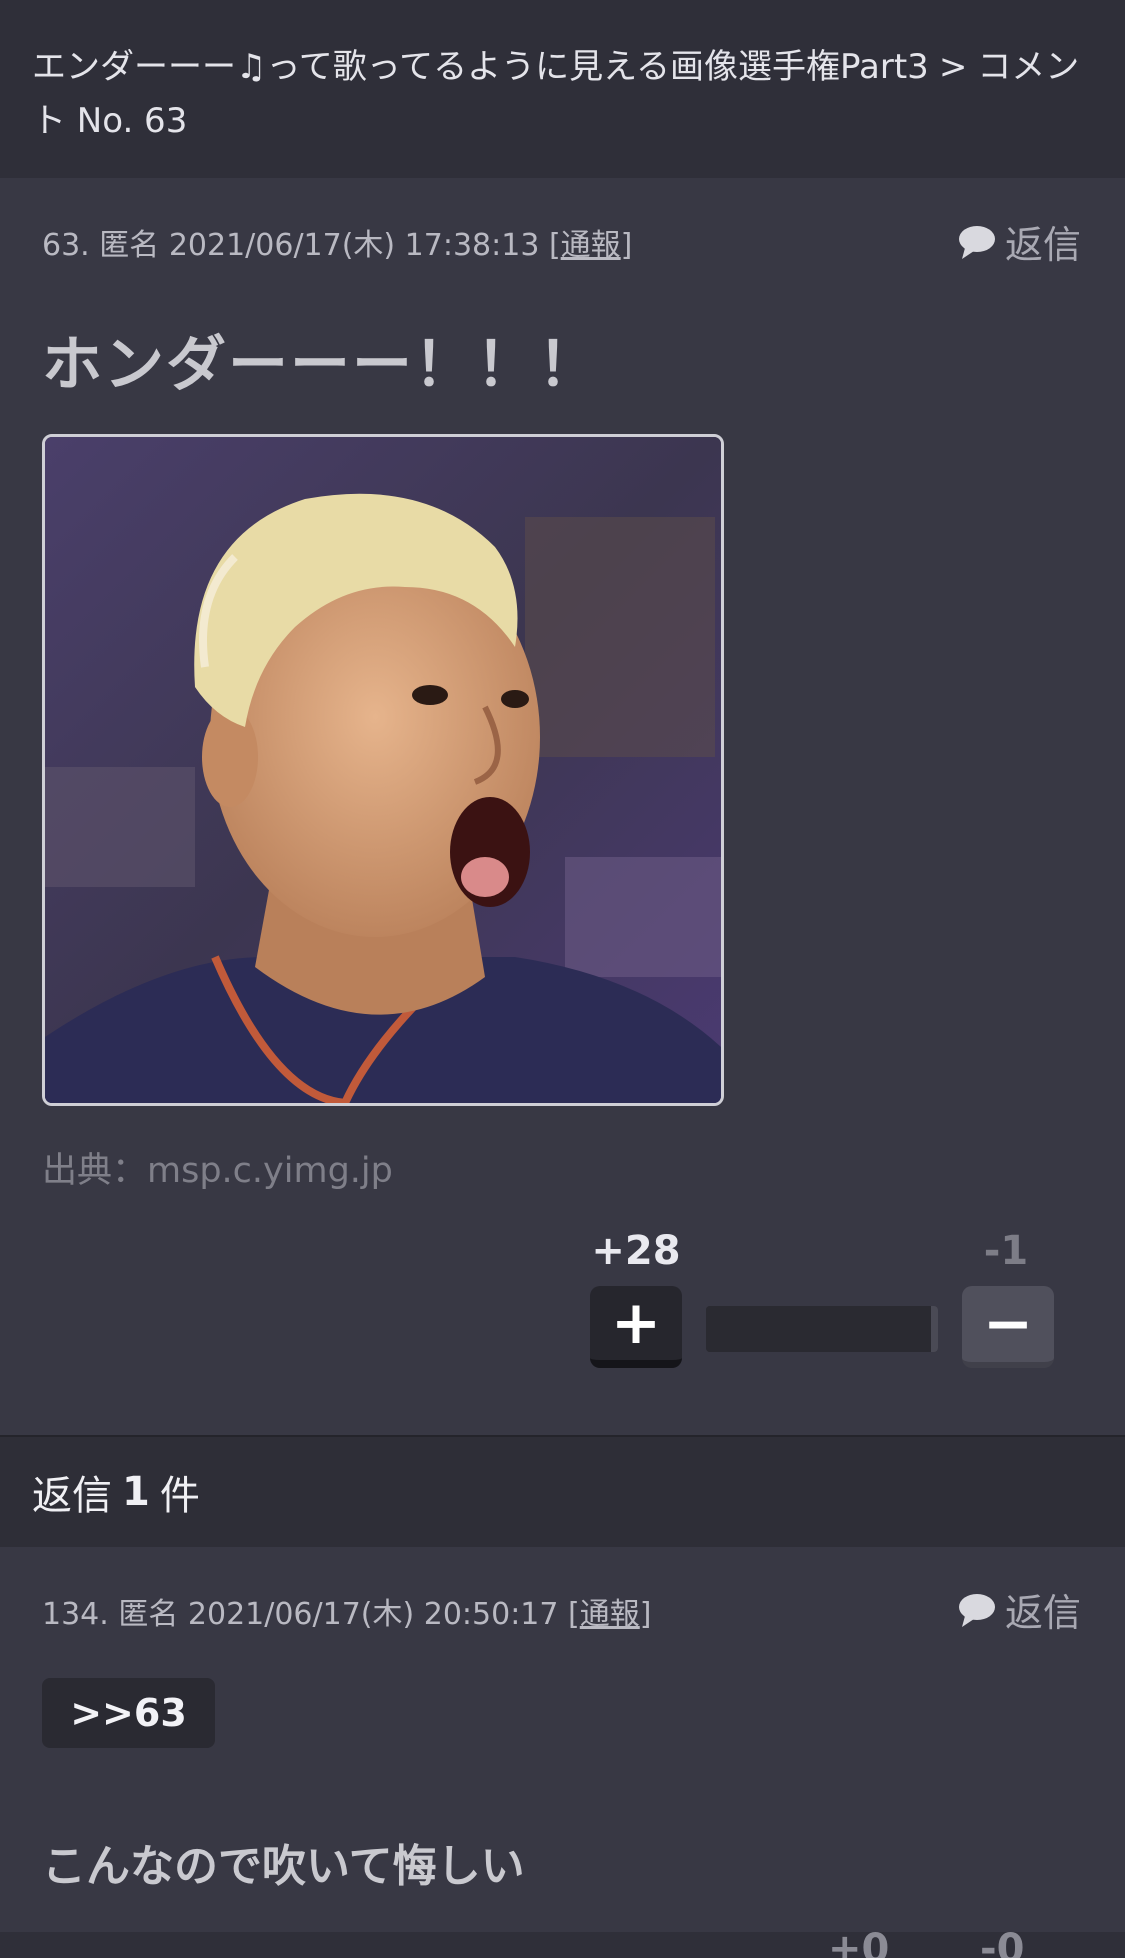  What do you see at coordinates (554, 245) in the screenshot?
I see `report-bracket-open: [` at bounding box center [554, 245].